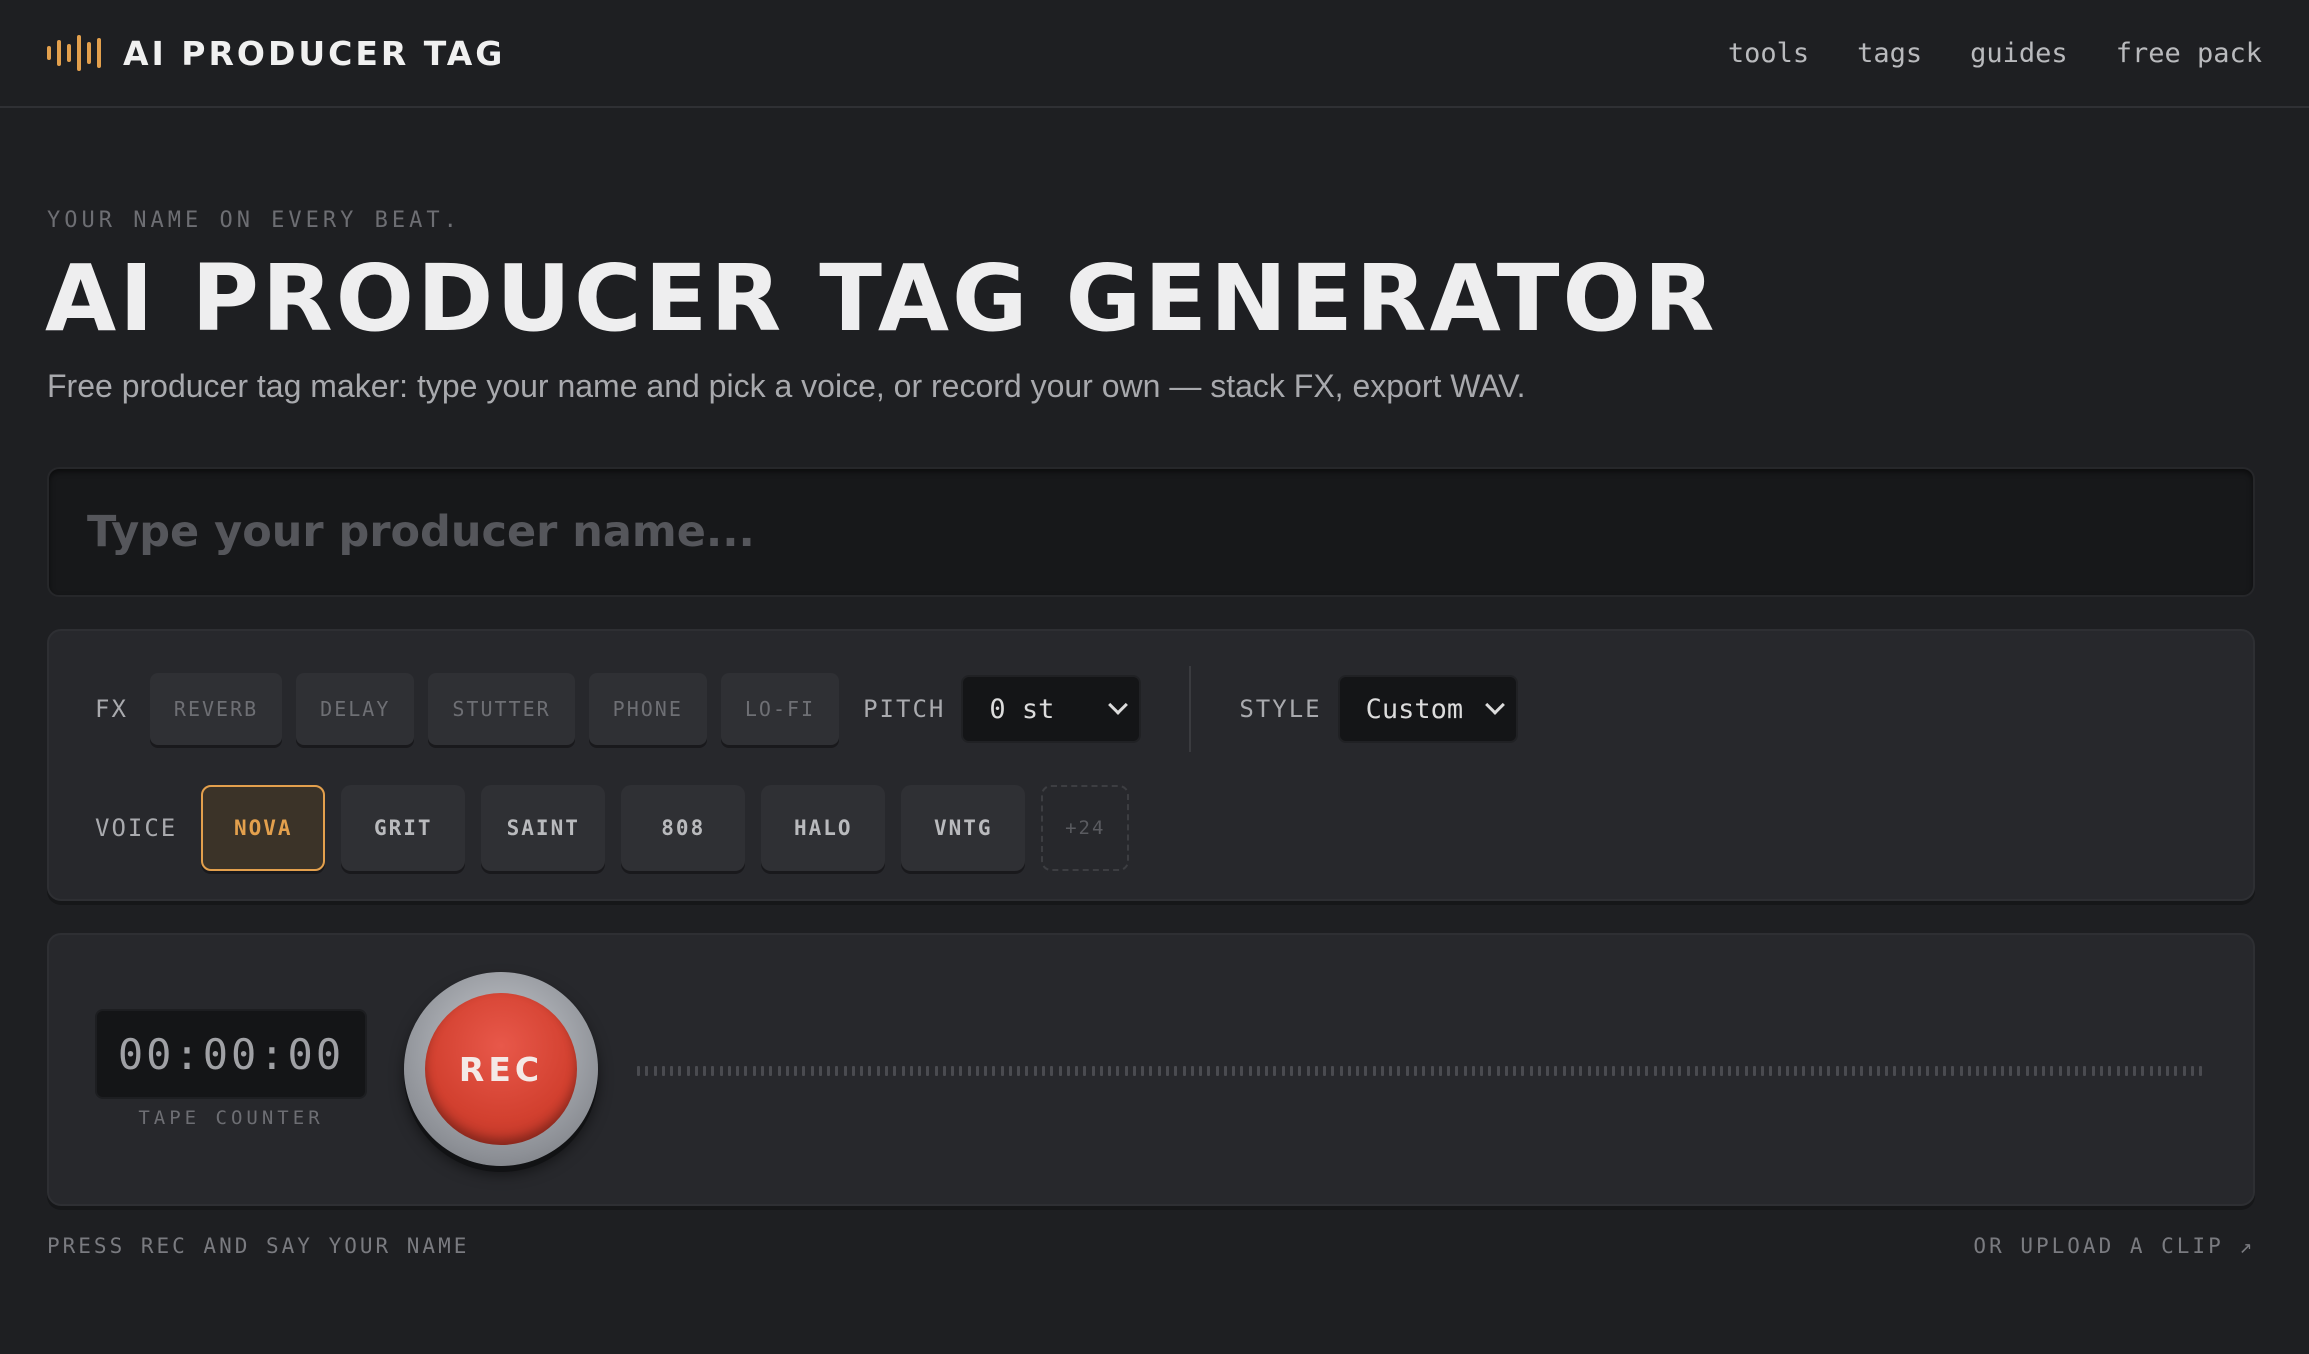 This screenshot has width=2309, height=1354. What do you see at coordinates (612, 828) in the screenshot?
I see `voice-row: VOICE NOVA GRIT SAINT 808 HALO VNTG +24` at bounding box center [612, 828].